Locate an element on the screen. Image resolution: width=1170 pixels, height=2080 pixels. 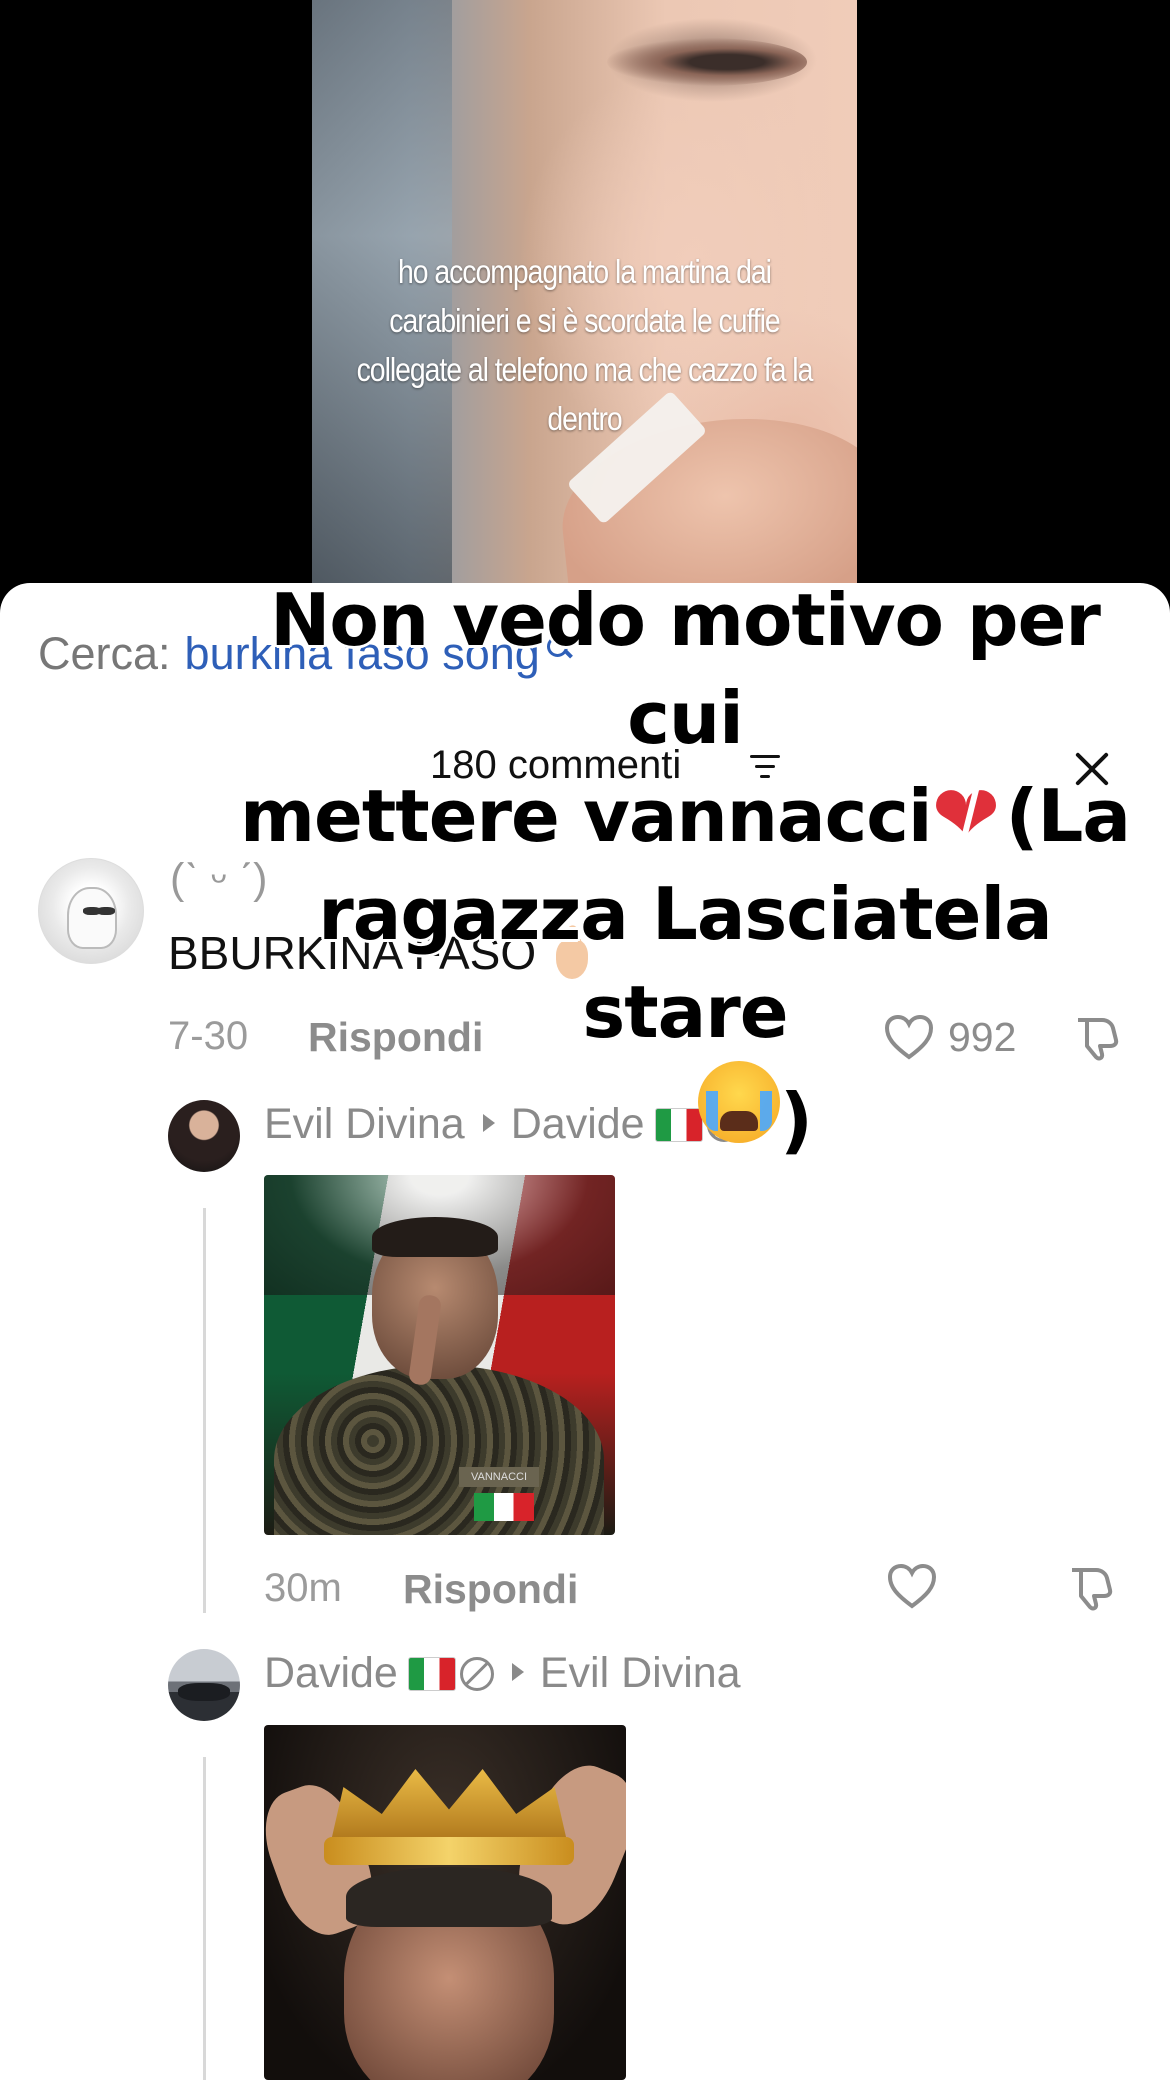
overlay-line-text: ) is located at coordinates (796, 1120).